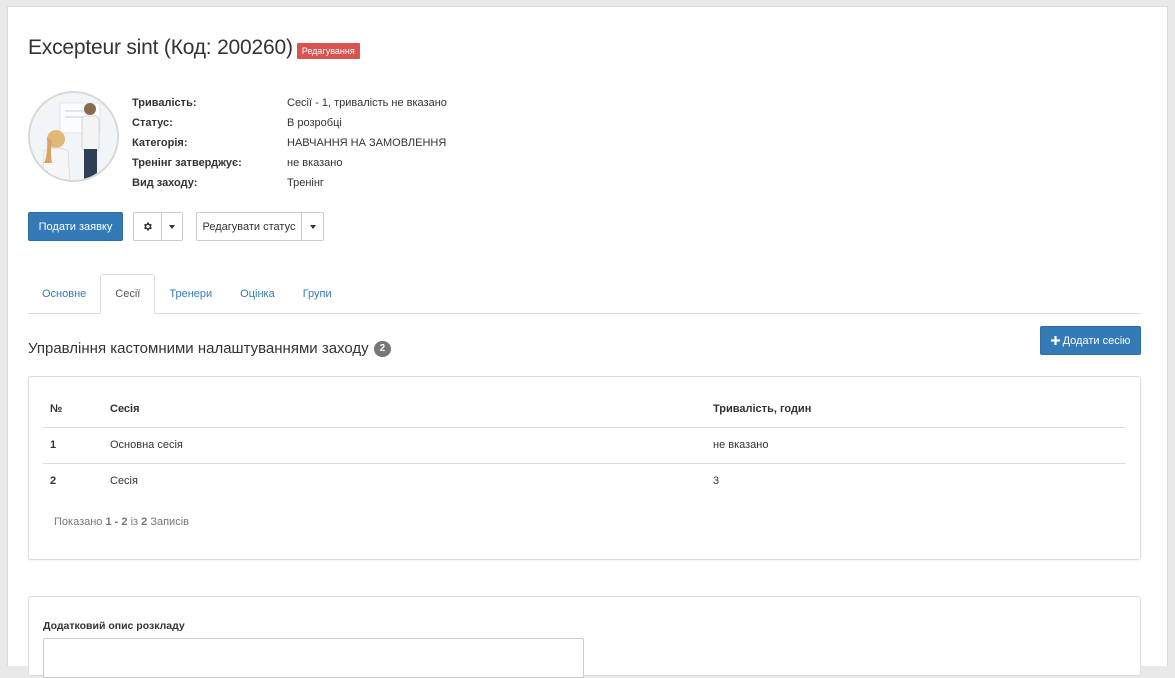 This screenshot has width=1175, height=678. Describe the element at coordinates (404, 409) in the screenshot. I see `column-header-session: Сесія` at that location.